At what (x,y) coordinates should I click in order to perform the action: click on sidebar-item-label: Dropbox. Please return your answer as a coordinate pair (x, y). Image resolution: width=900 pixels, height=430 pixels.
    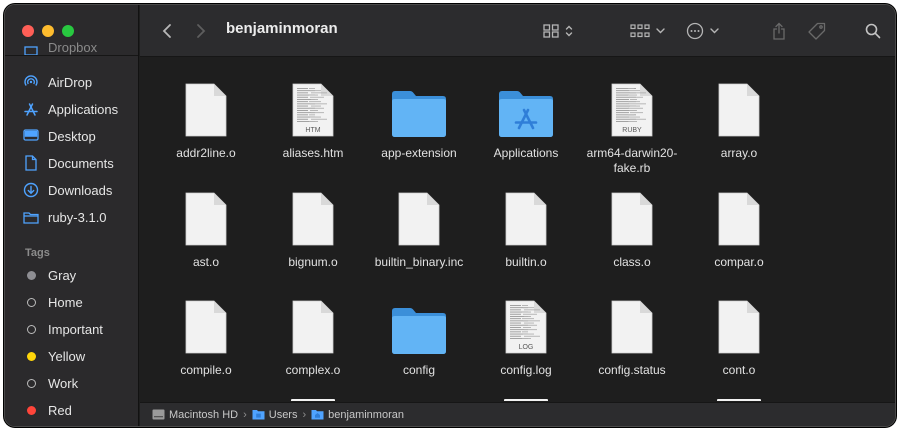
    Looking at the image, I should click on (73, 48).